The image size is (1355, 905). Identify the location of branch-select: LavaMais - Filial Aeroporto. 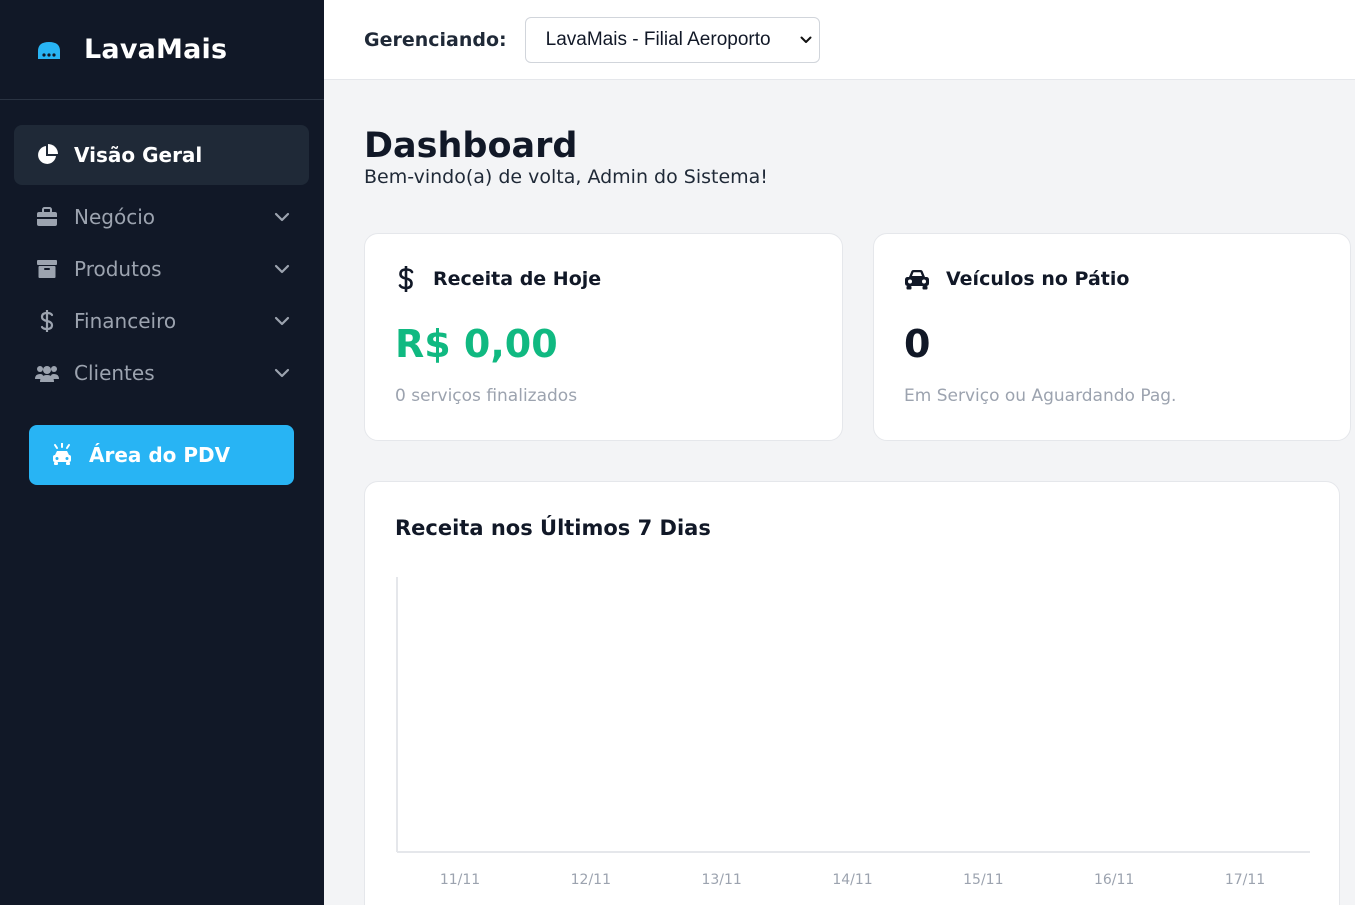
(672, 39).